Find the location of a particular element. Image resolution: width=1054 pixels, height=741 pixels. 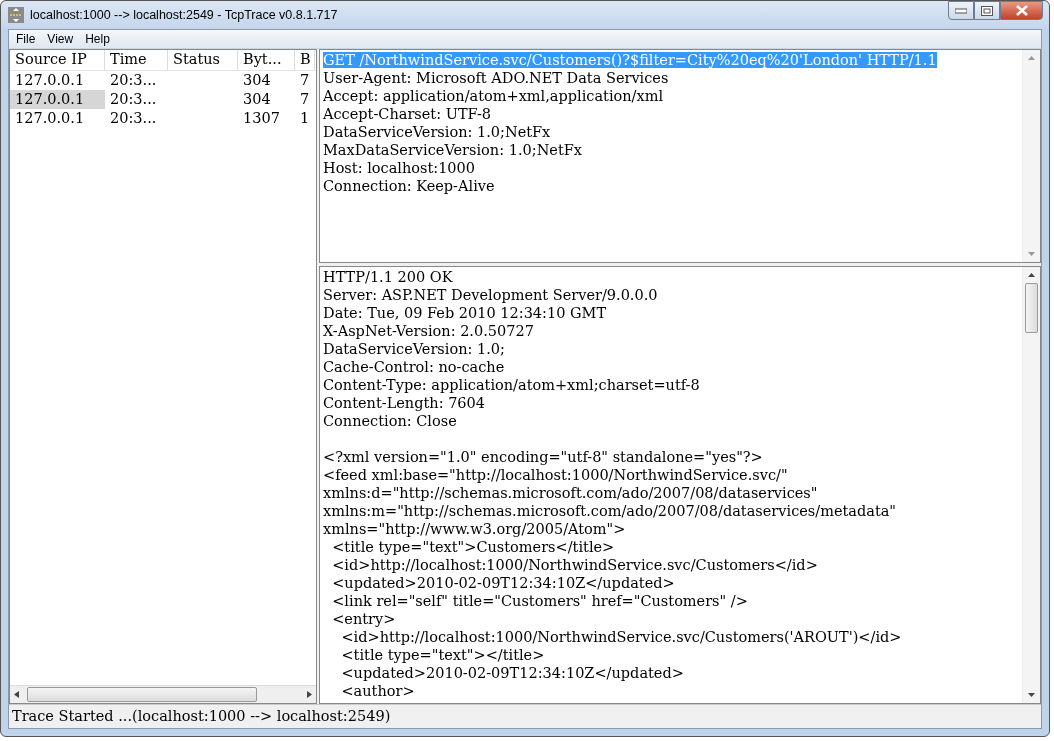

table-cell: 1307 is located at coordinates (266, 118).